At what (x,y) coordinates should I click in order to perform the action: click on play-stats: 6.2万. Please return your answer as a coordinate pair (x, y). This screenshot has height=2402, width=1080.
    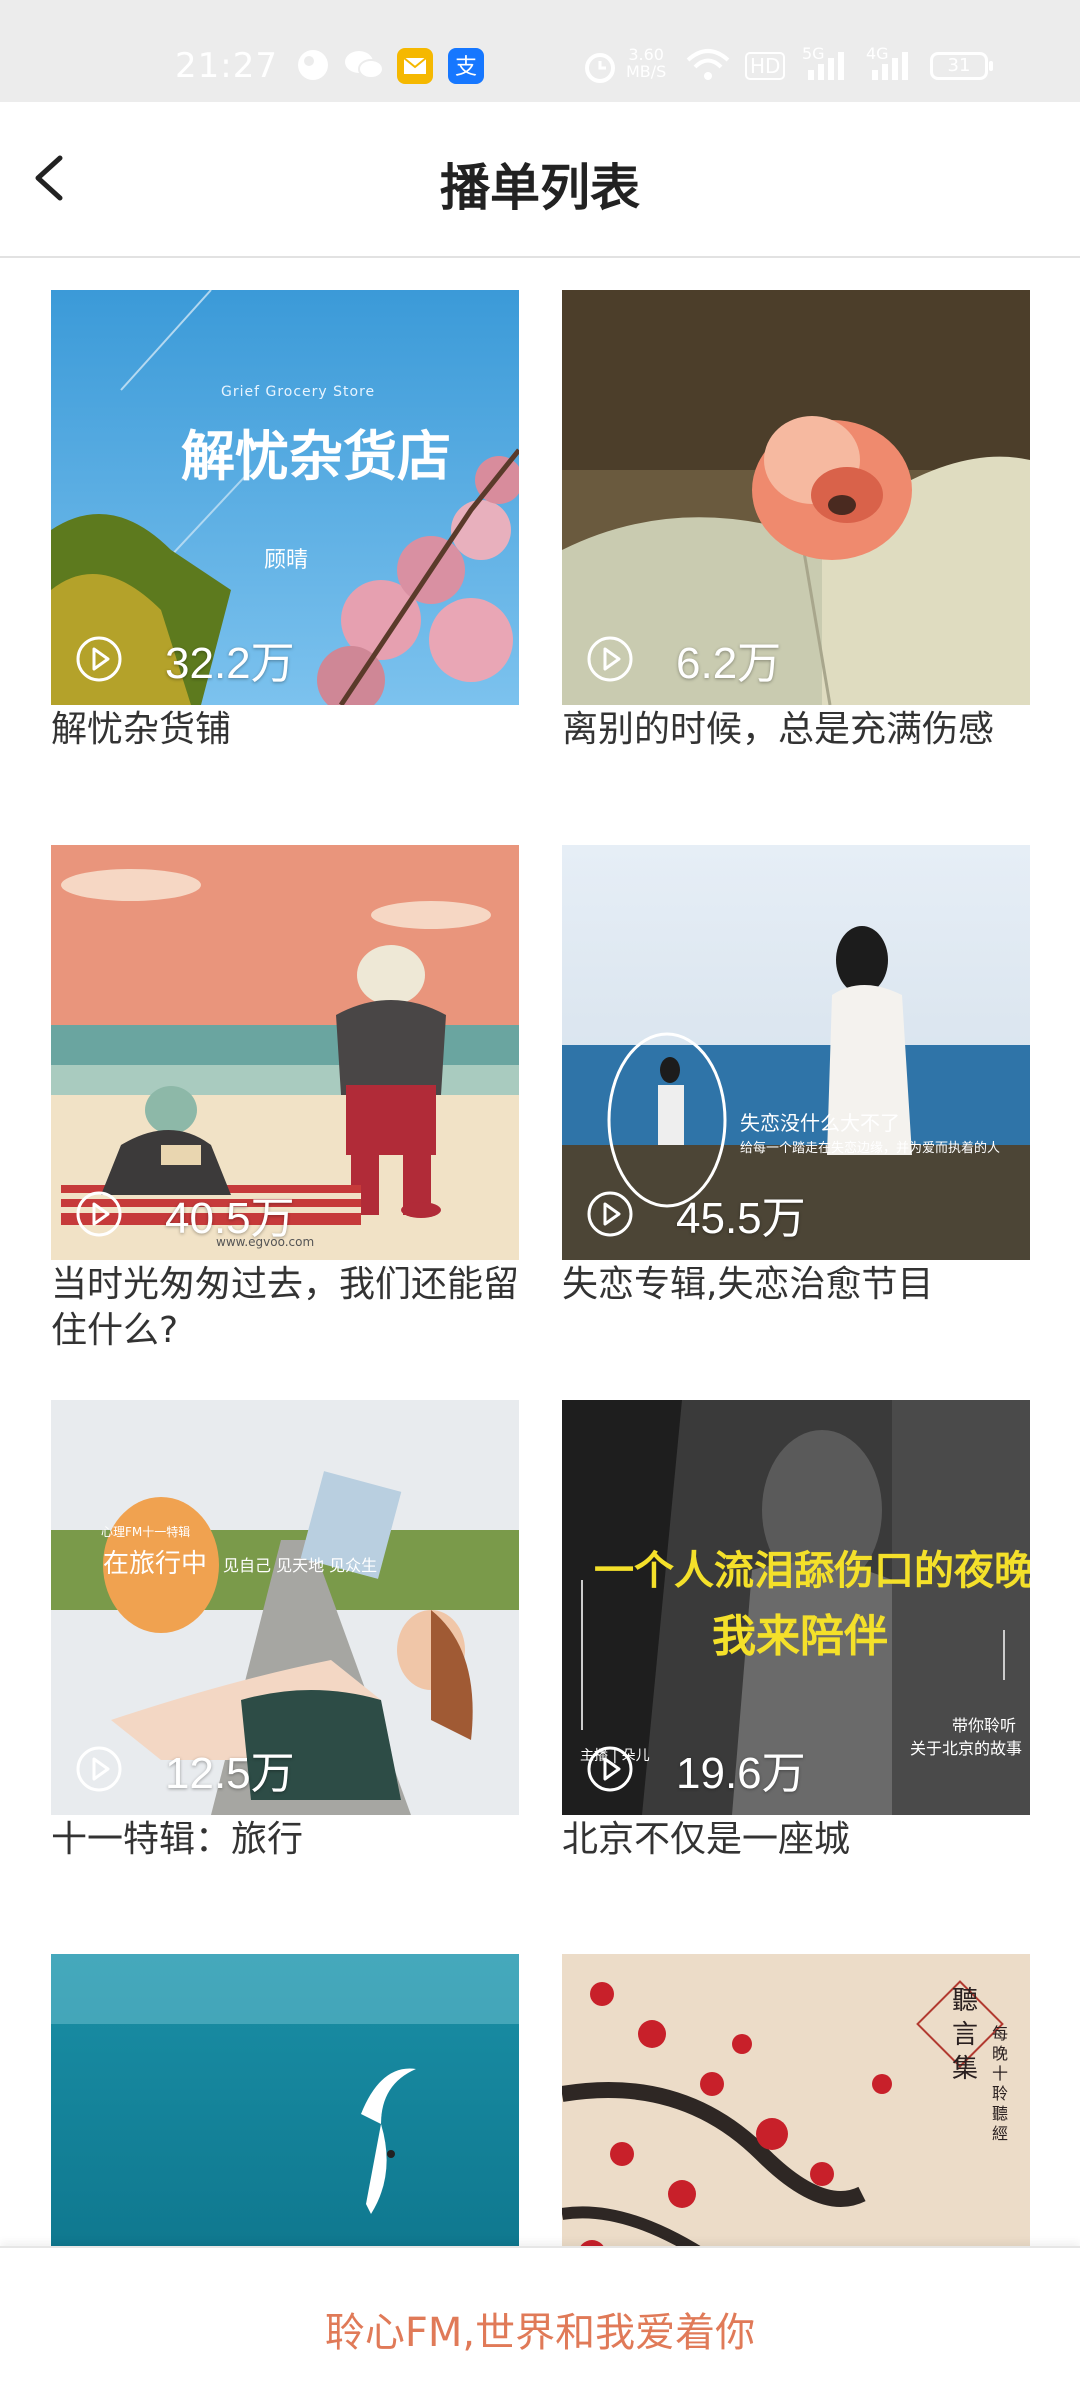
    Looking at the image, I should click on (683, 659).